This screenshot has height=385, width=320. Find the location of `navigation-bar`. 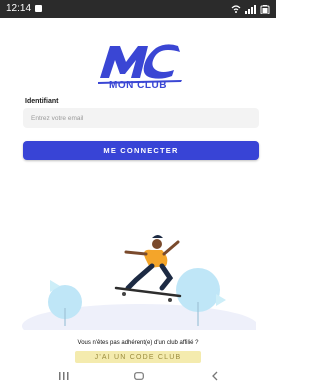

navigation-bar is located at coordinates (138, 375).